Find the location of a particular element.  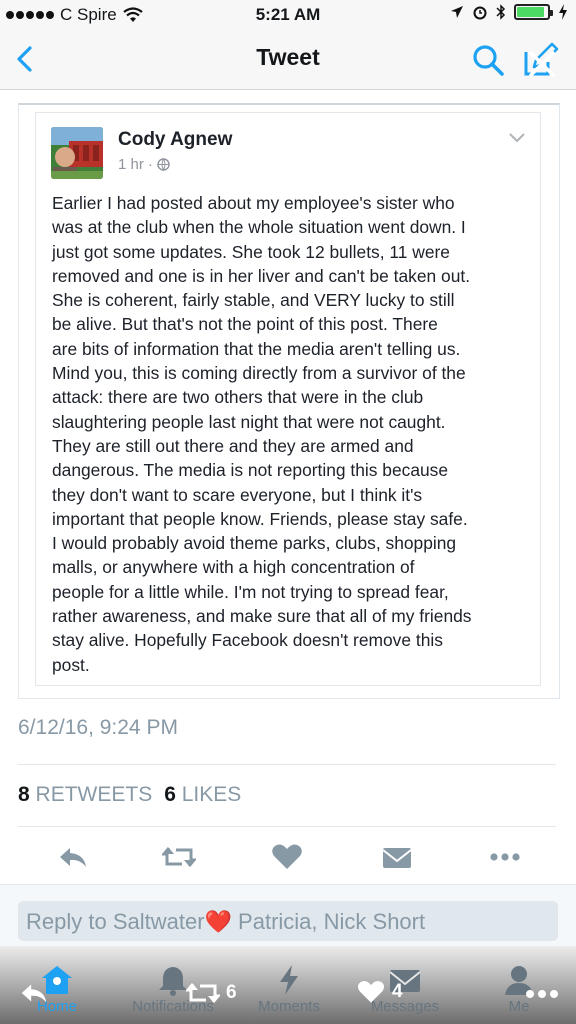

retweets-count: 8 is located at coordinates (24, 794).